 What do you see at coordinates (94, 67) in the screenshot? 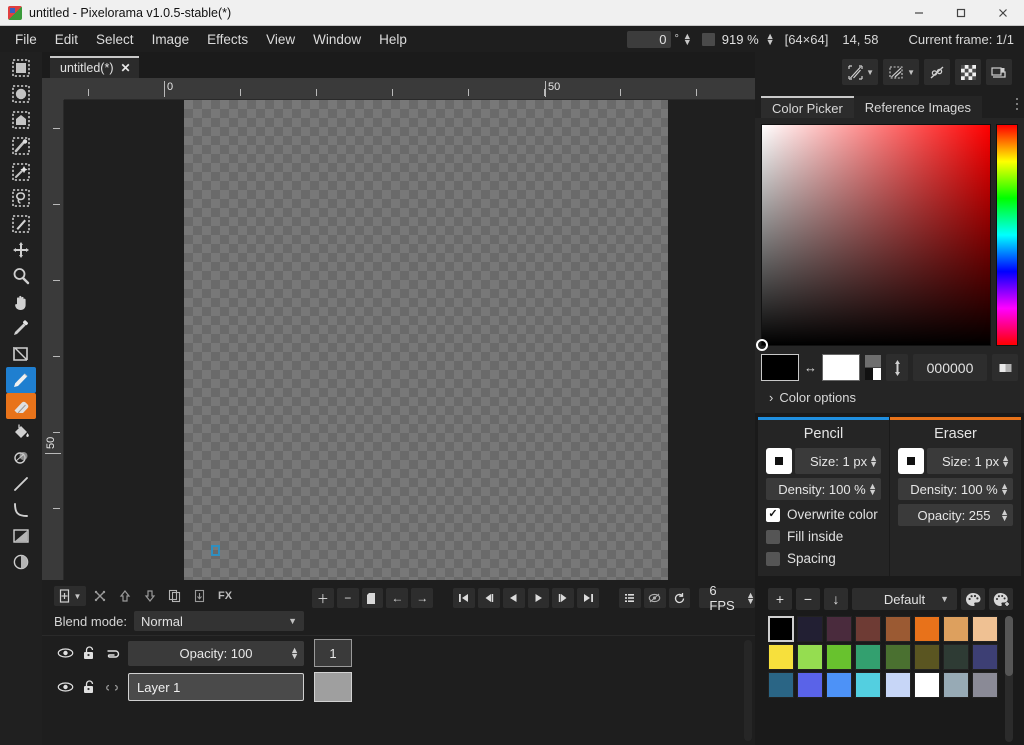
I see `document-tab: untitled(*) ✕` at bounding box center [94, 67].